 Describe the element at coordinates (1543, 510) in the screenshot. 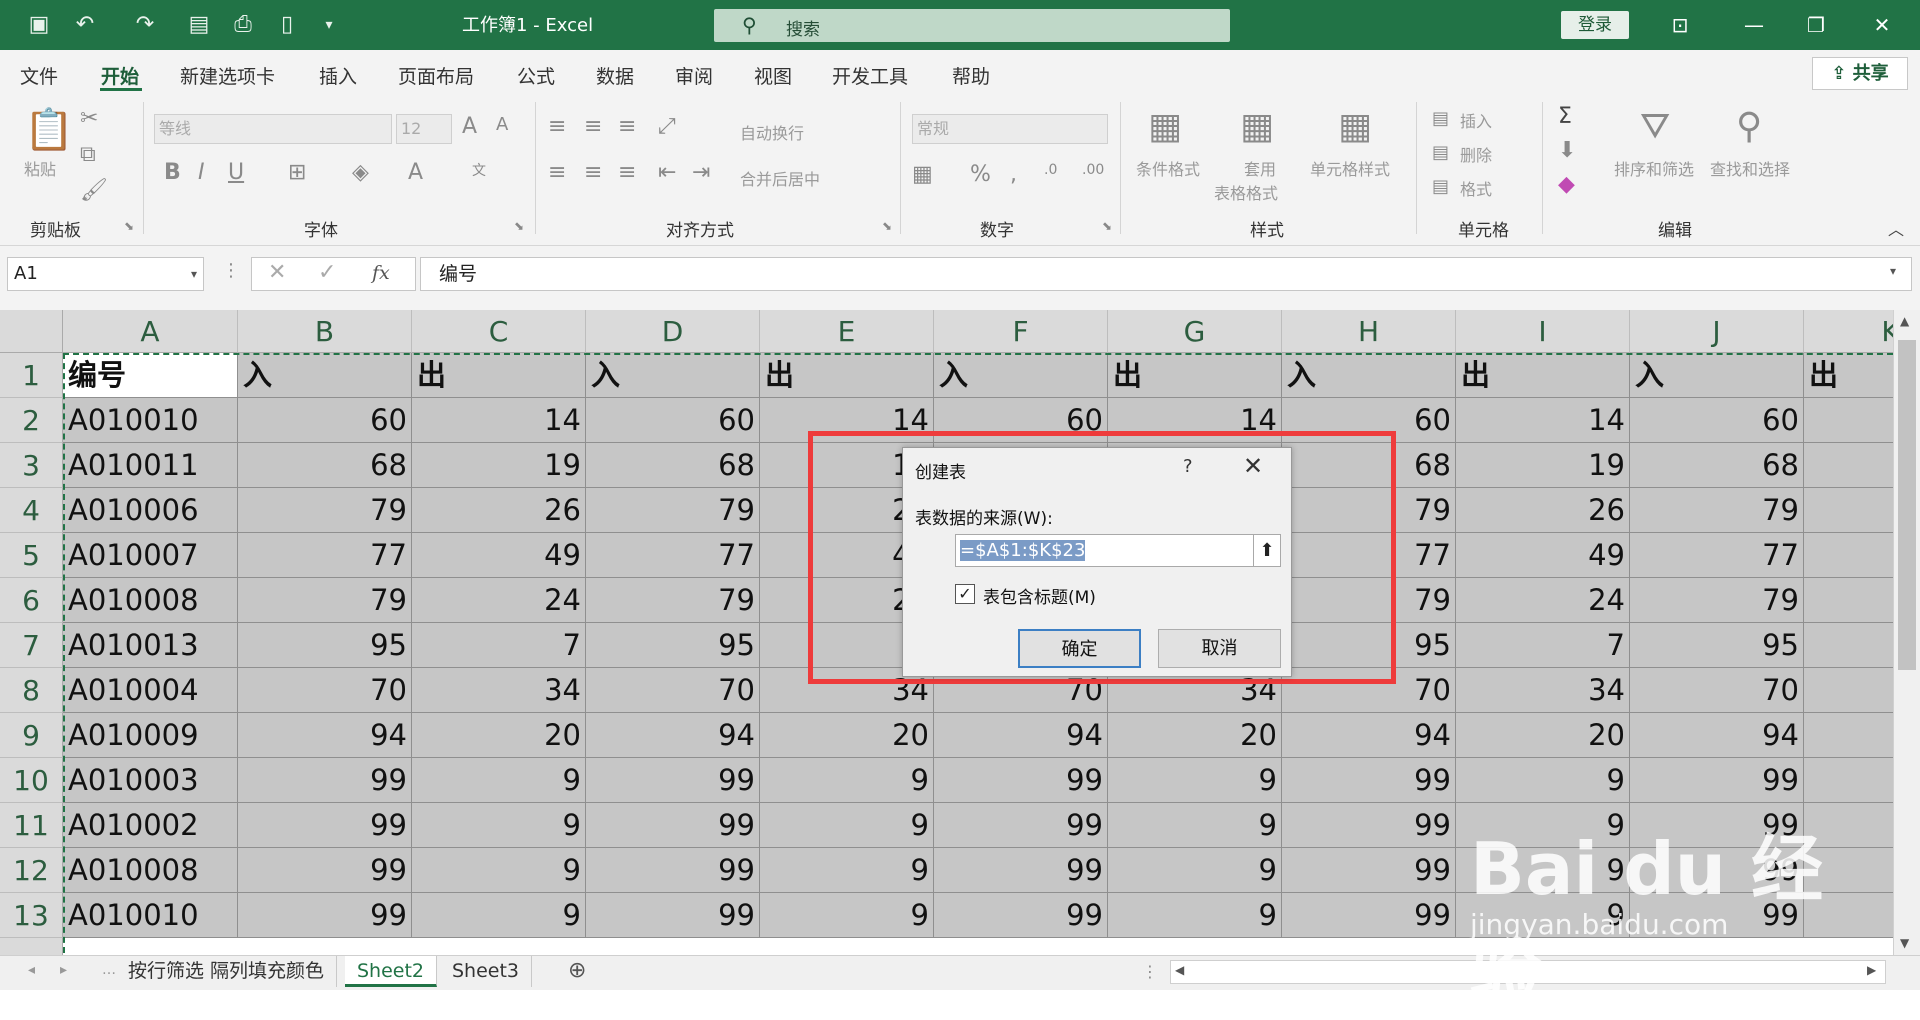

I see `table-cell: 26` at that location.